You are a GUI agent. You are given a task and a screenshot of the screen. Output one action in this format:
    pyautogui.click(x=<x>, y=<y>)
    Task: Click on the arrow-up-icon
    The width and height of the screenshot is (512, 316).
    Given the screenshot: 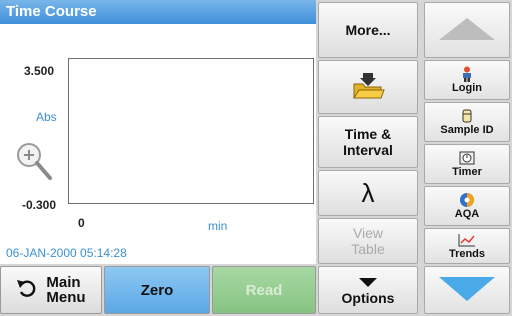 What is the action you would take?
    pyautogui.click(x=467, y=30)
    